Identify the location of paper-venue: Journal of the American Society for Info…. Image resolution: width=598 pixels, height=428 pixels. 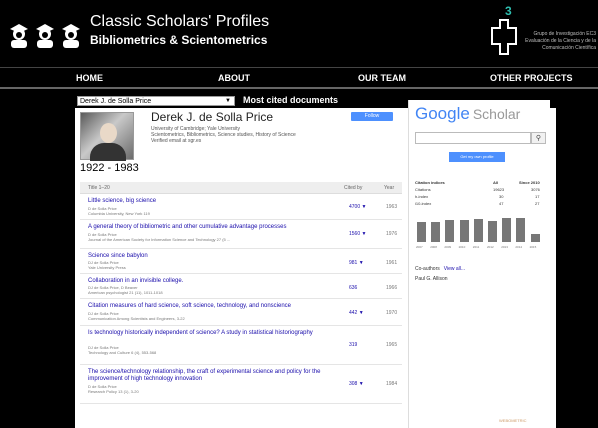
(159, 239).